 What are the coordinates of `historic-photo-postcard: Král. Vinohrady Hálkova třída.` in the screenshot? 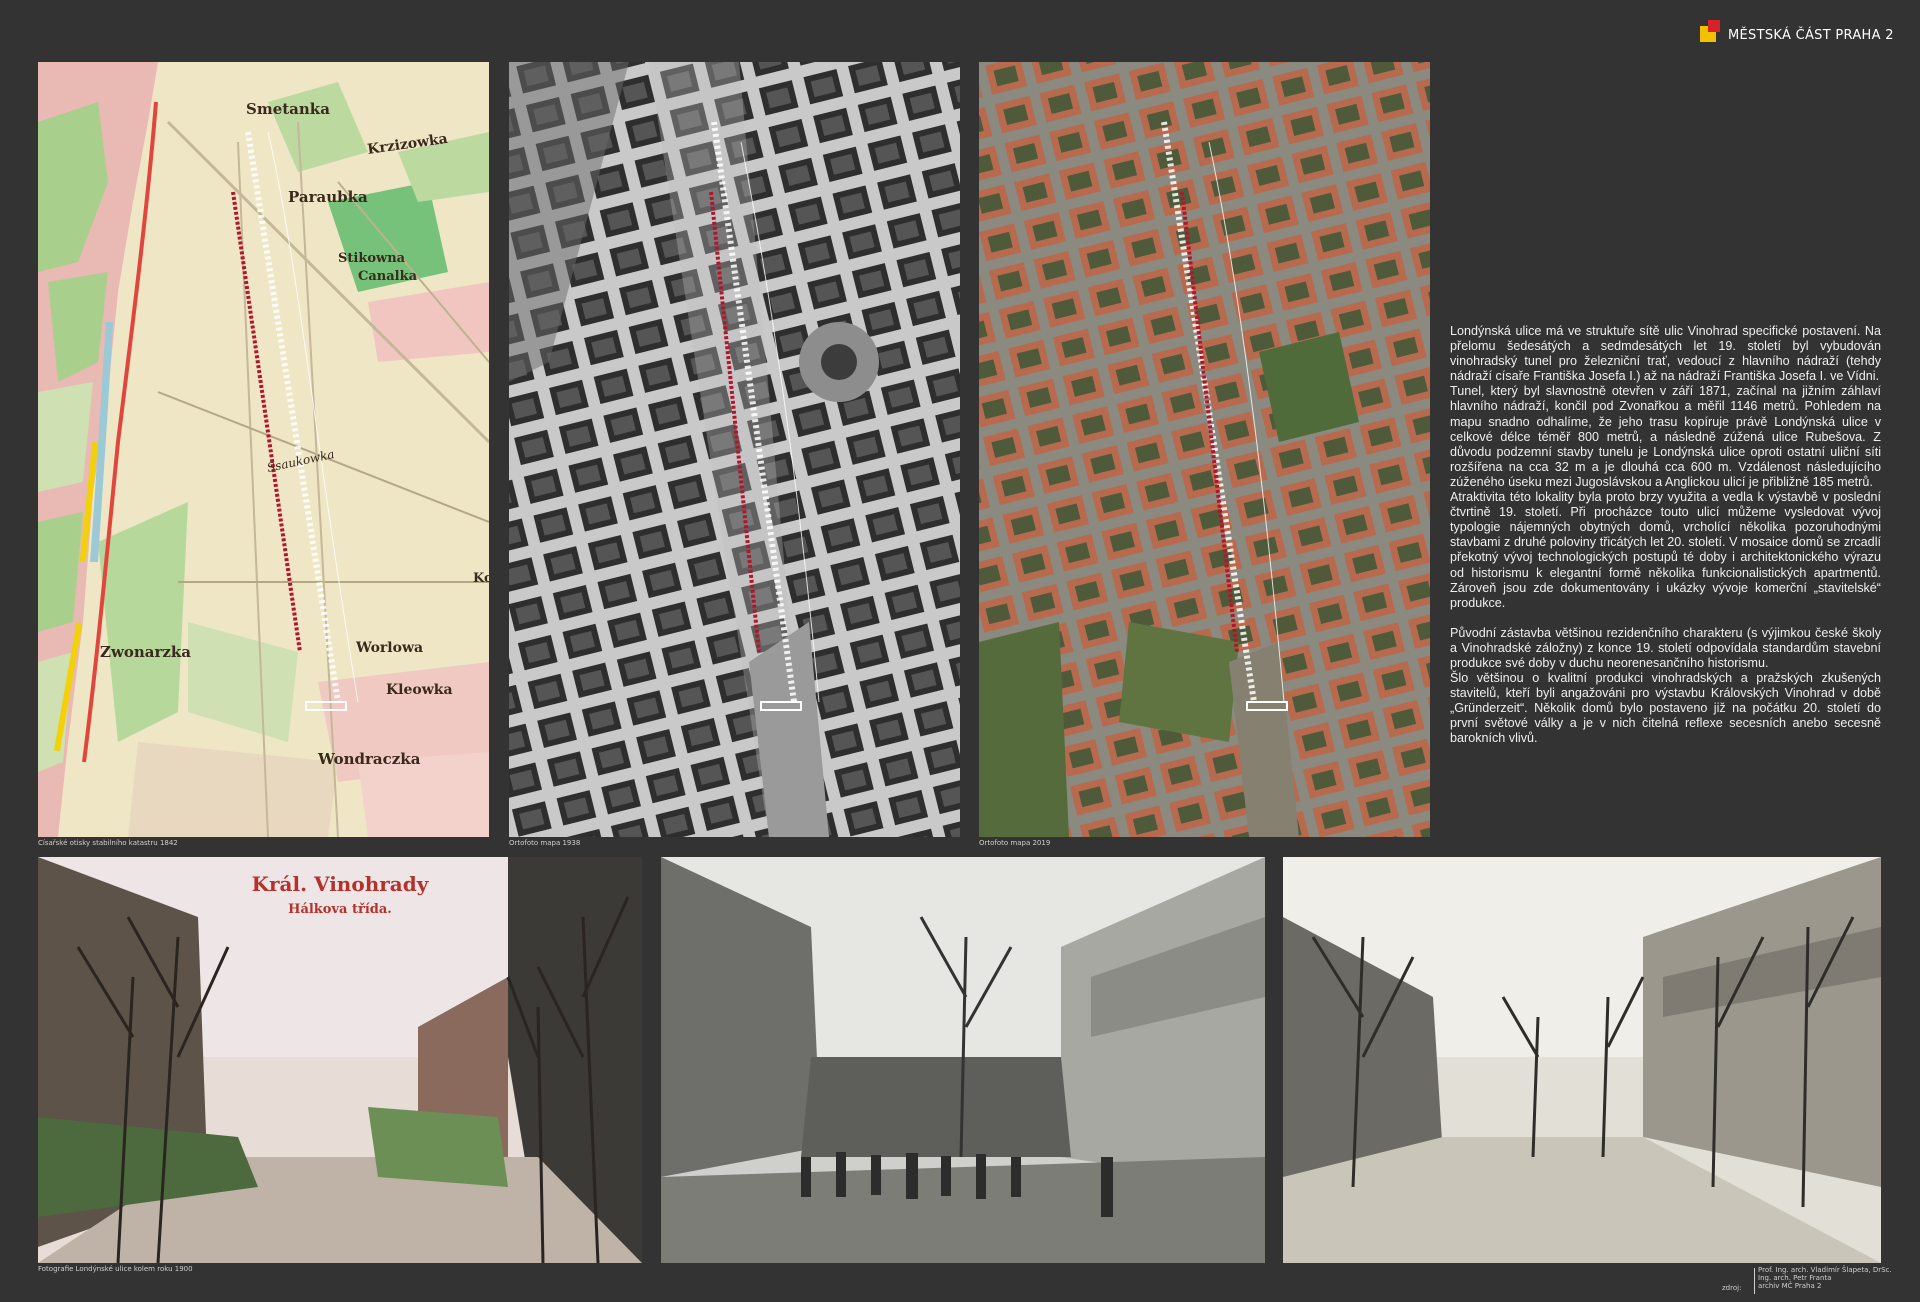 It's located at (340, 1060).